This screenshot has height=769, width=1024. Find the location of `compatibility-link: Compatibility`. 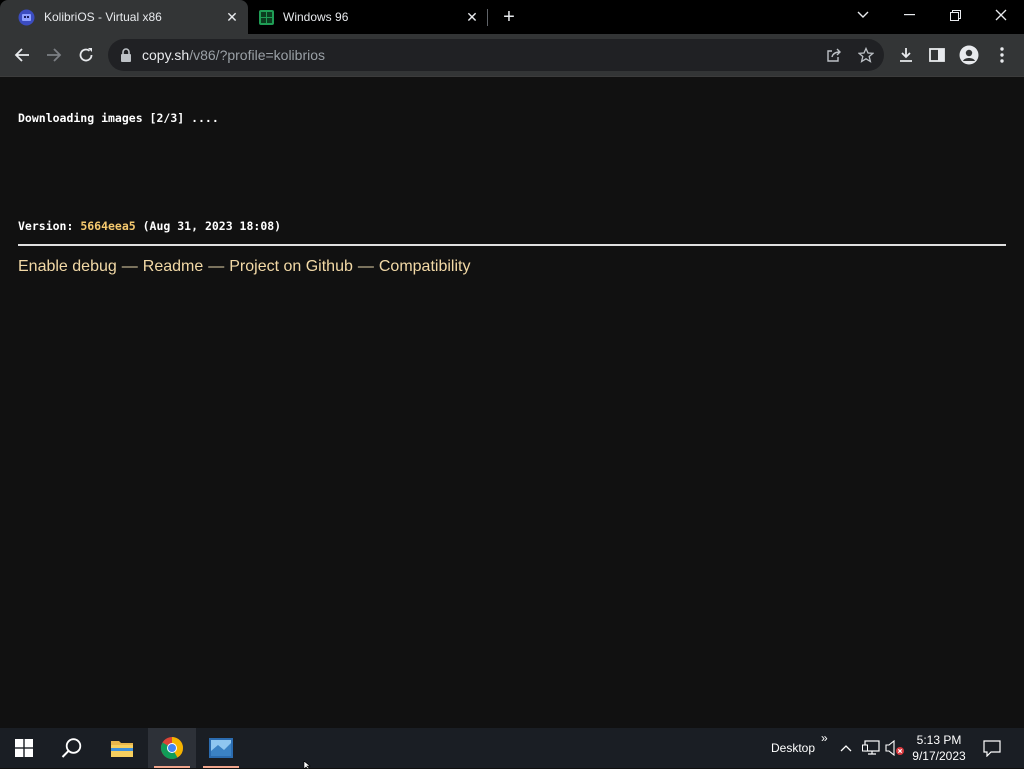

compatibility-link: Compatibility is located at coordinates (425, 266).